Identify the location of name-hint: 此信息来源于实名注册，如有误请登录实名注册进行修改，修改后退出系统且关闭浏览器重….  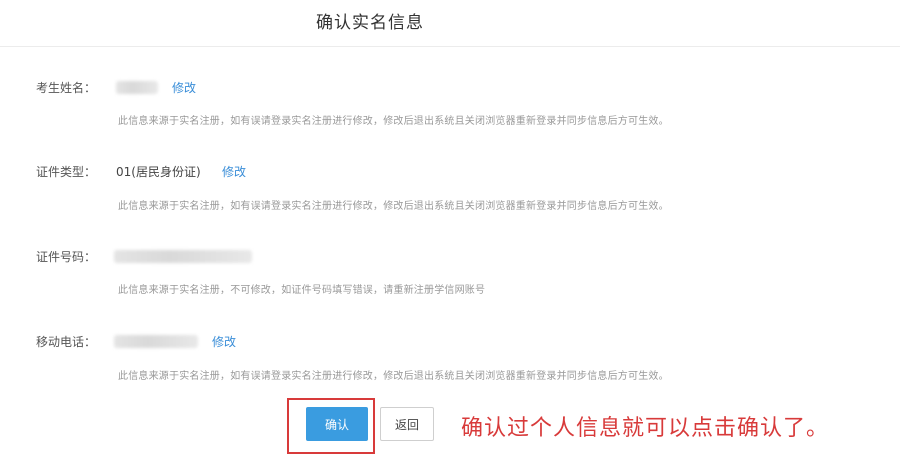
(393, 121).